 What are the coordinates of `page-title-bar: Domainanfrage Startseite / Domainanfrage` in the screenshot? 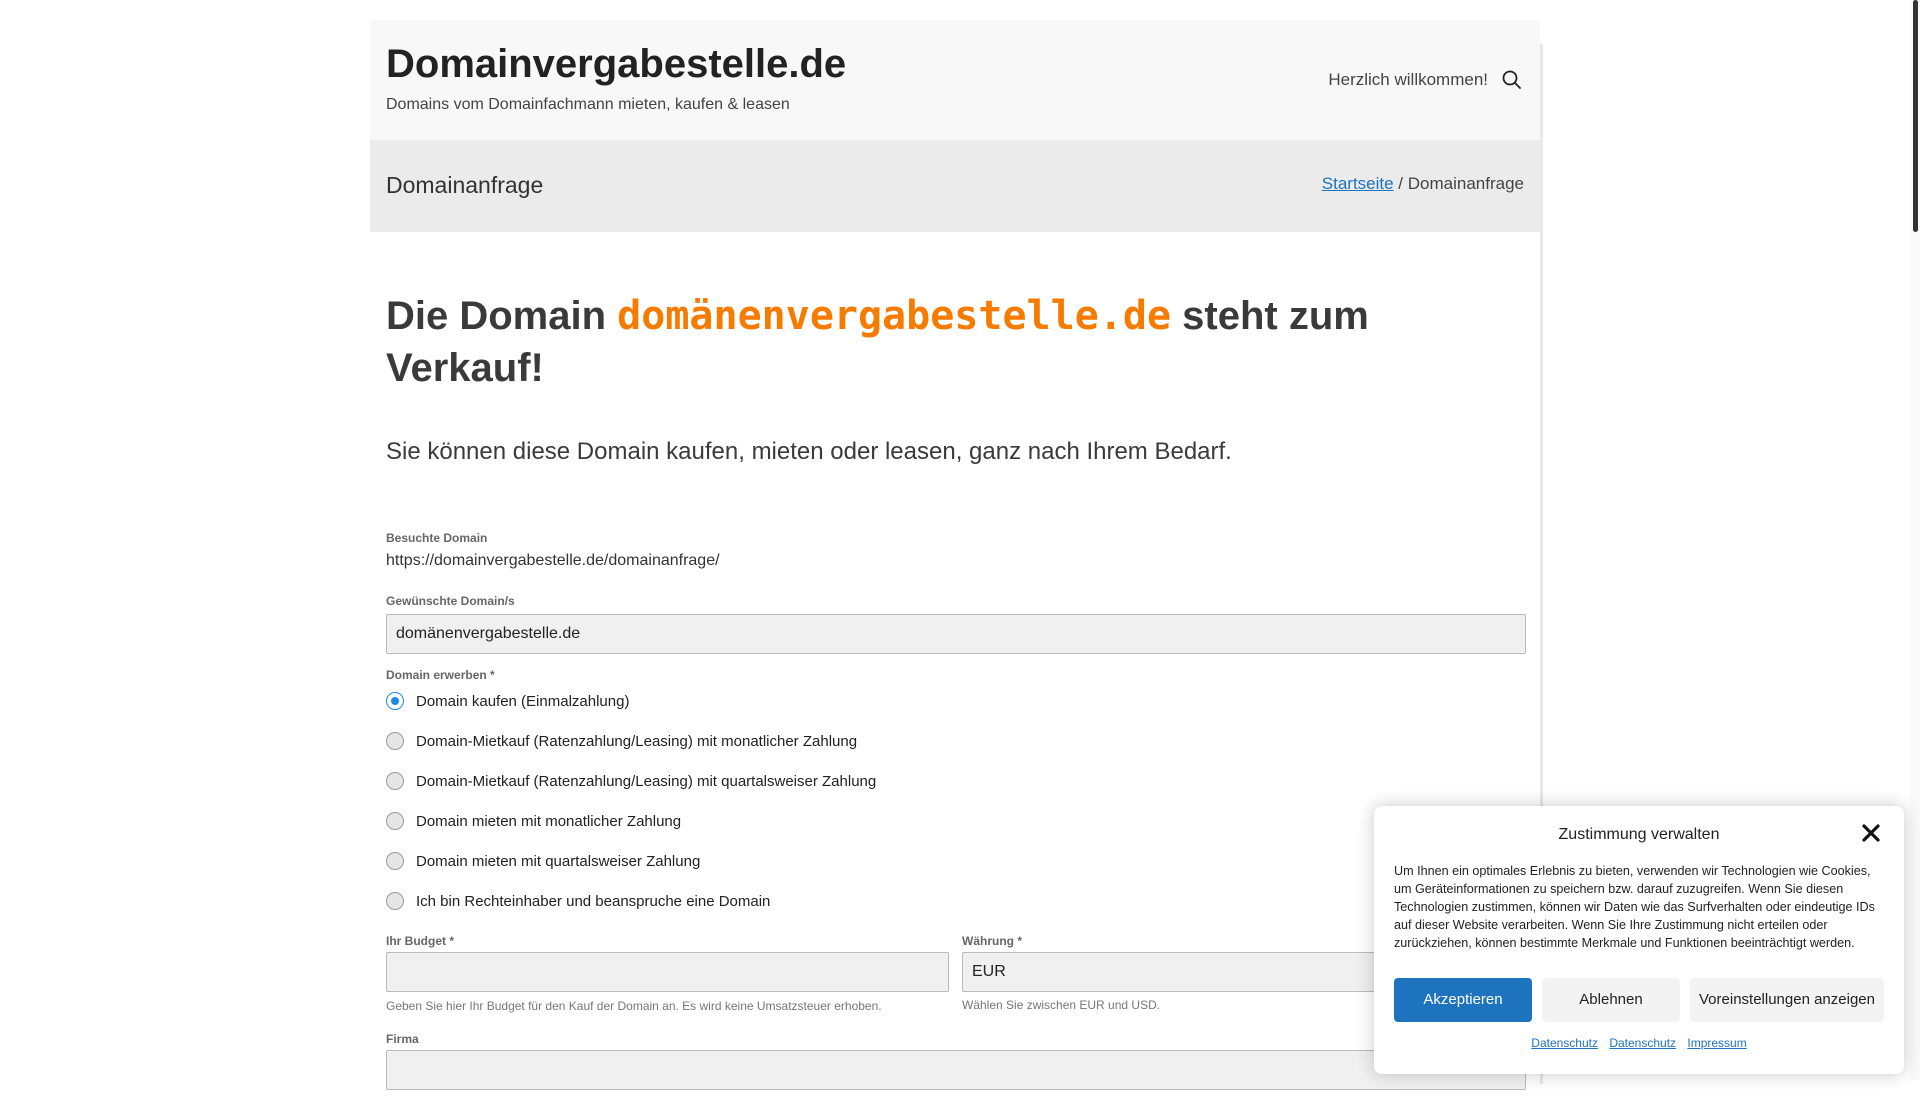 It's located at (955, 186).